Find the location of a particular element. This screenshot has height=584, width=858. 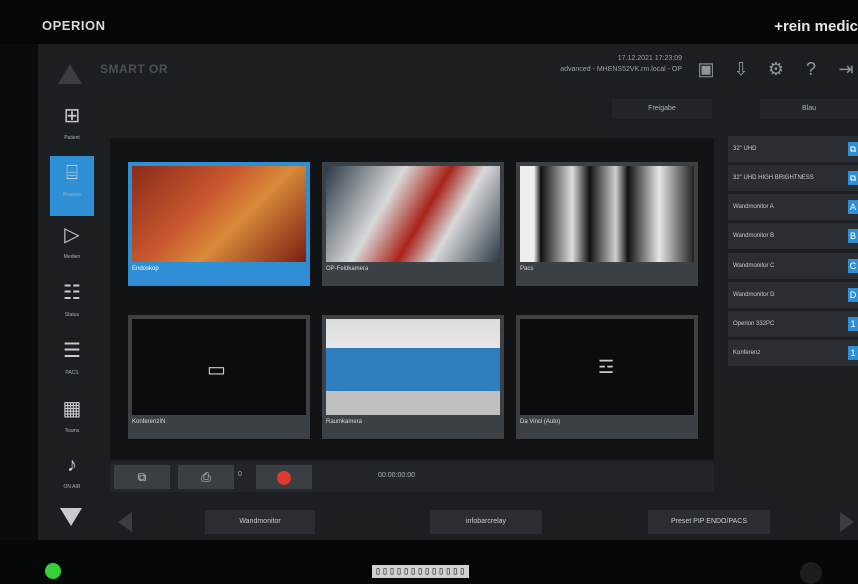

snapshot-button: ⎙ is located at coordinates (206, 477).